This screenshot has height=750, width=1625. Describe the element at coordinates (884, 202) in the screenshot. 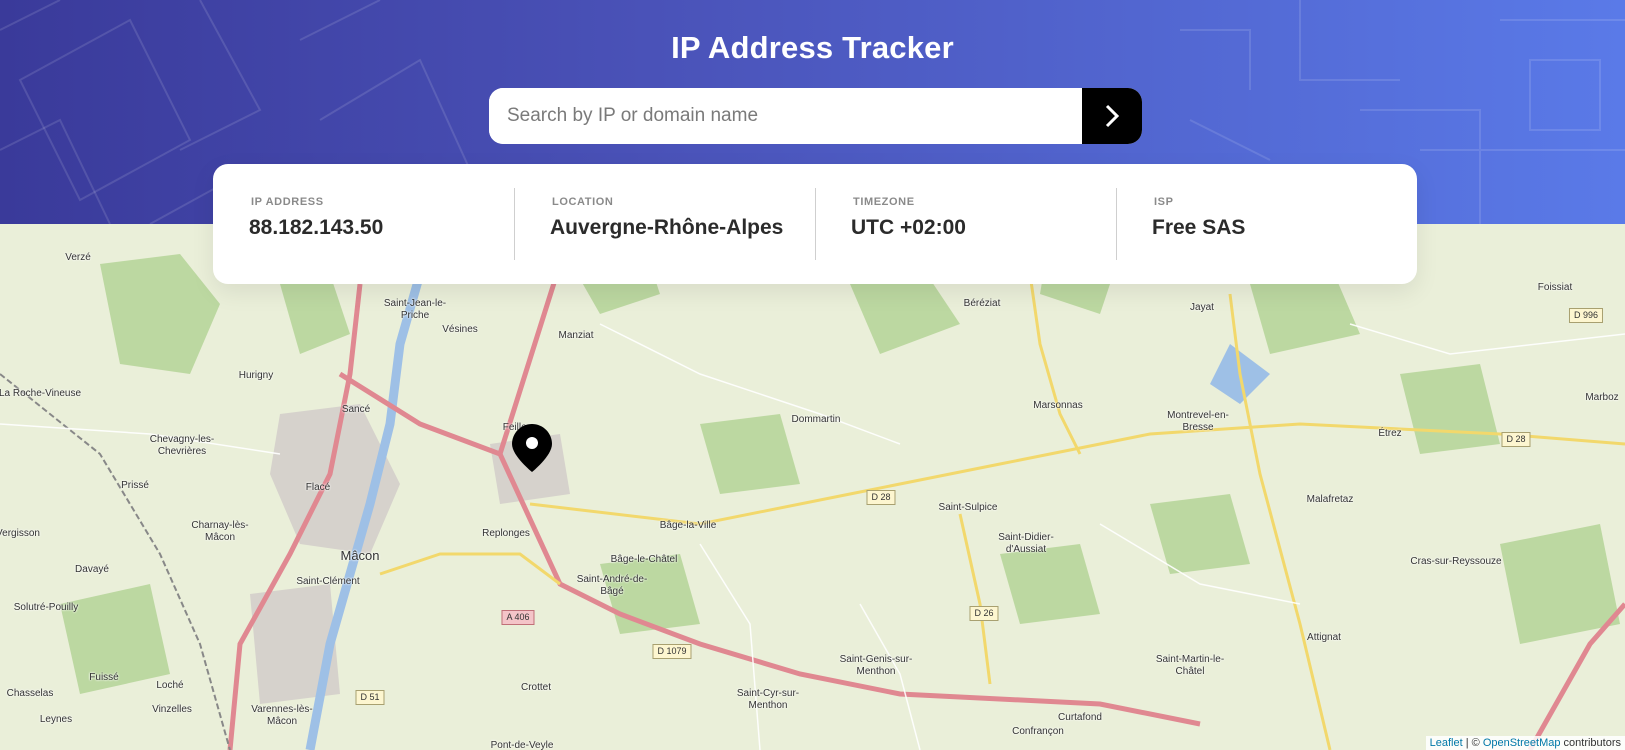

I see `timezone-label: Timezone` at that location.